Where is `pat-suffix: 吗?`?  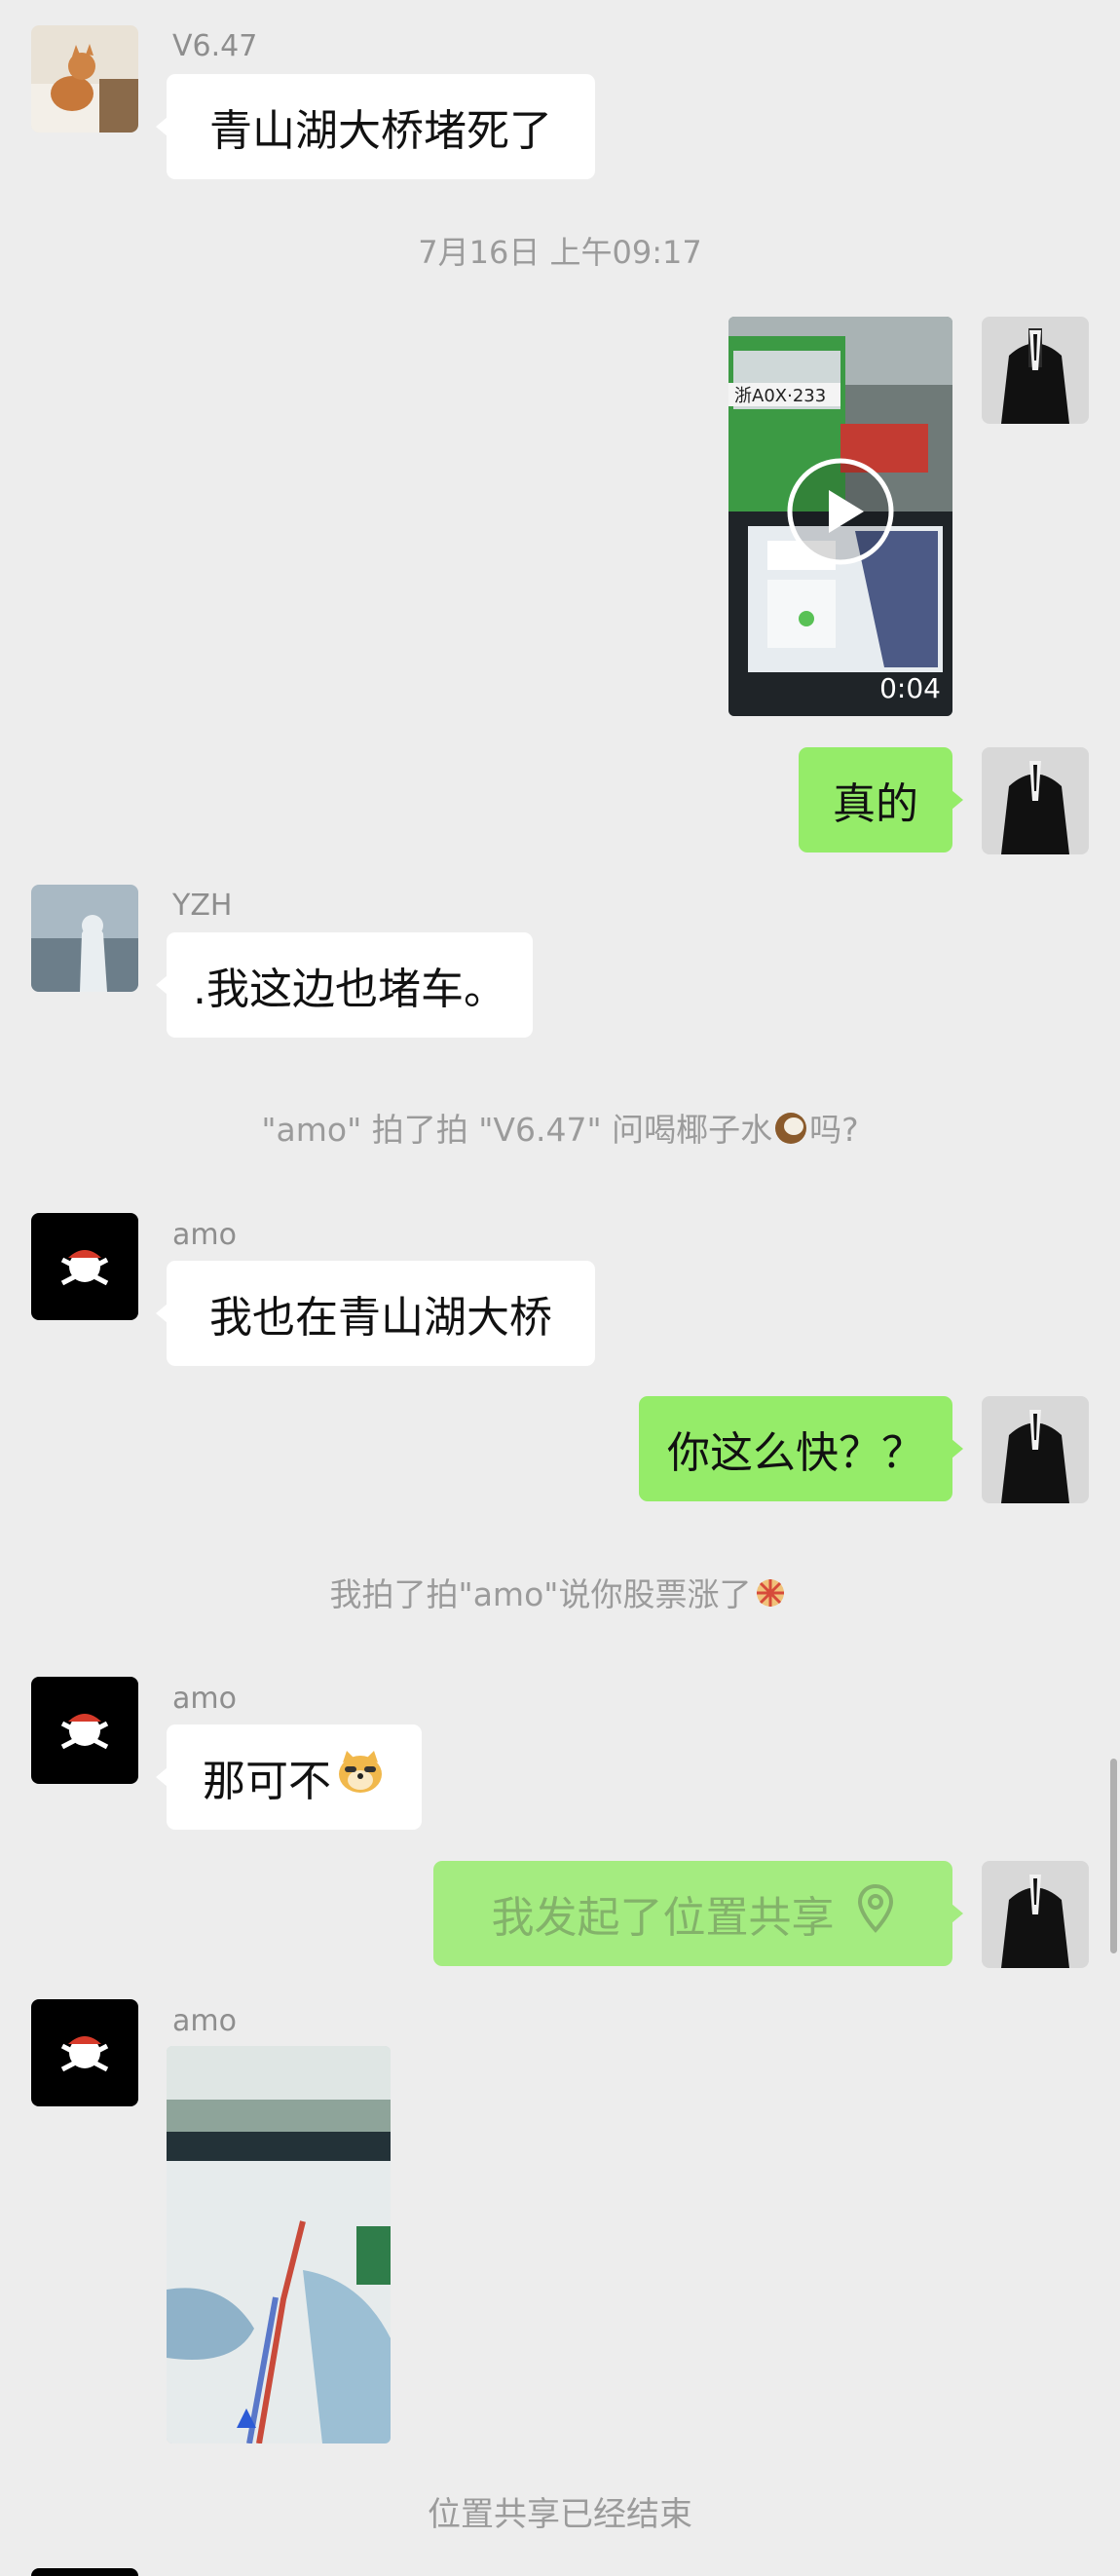
pat-suffix: 吗? is located at coordinates (834, 1130).